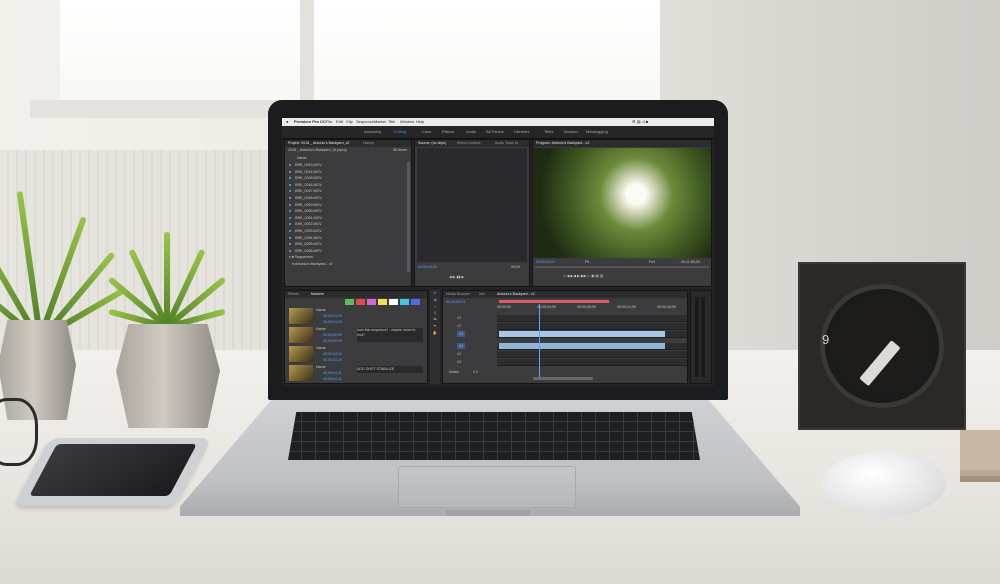 Image resolution: width=1000 pixels, height=584 pixels. I want to click on name-column-header: Name, so click(302, 158).